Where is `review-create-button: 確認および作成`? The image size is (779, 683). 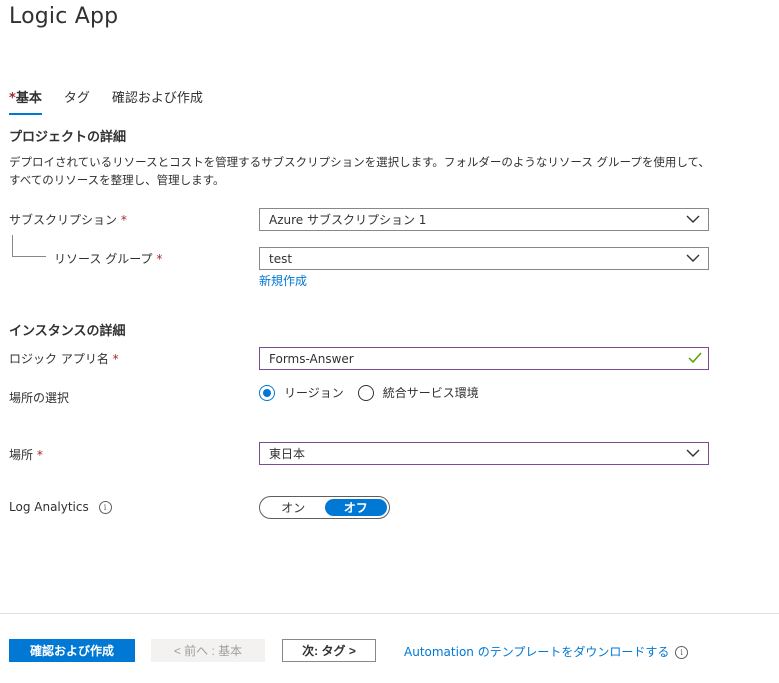
review-create-button: 確認および作成 is located at coordinates (72, 650).